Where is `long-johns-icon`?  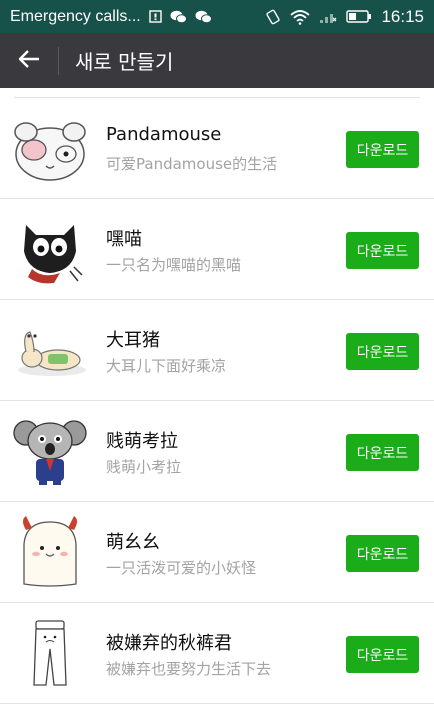
long-johns-icon is located at coordinates (50, 653).